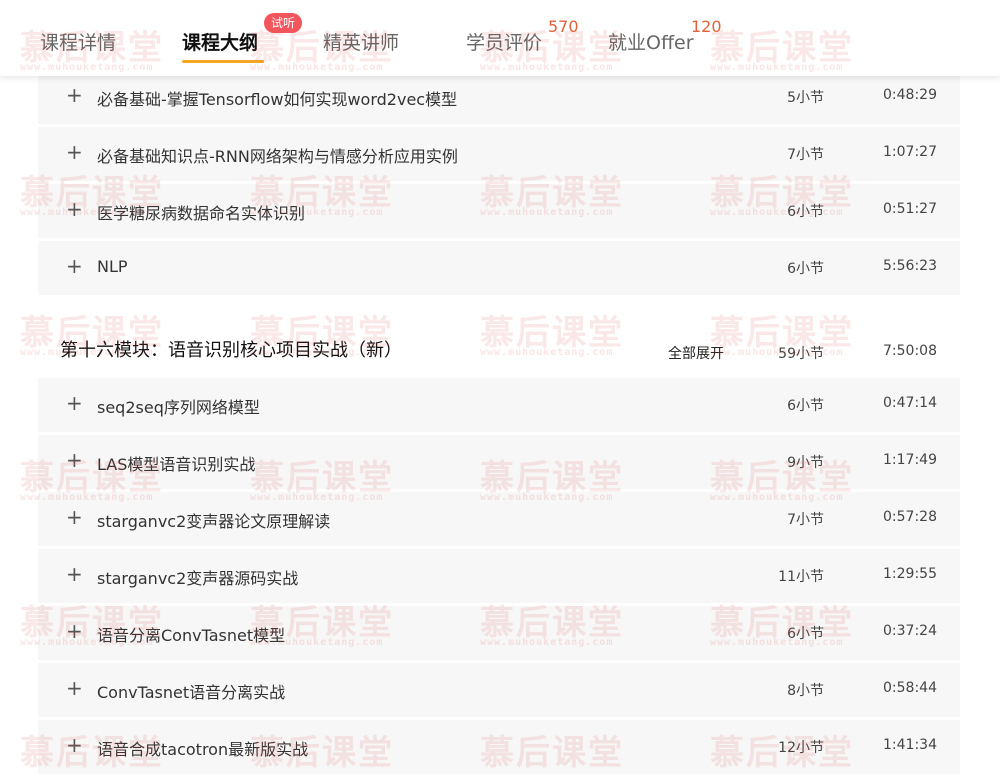  I want to click on chapter-duration: 0:51:27, so click(910, 209).